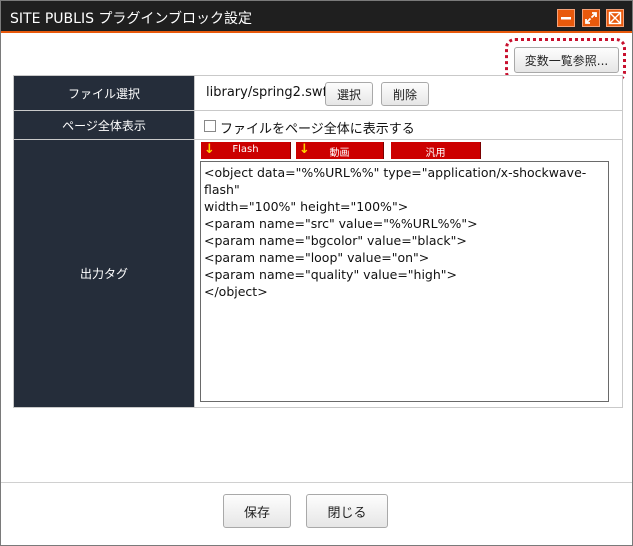  I want to click on file-select-row: library/spring2.swf 選択 削除, so click(408, 93).